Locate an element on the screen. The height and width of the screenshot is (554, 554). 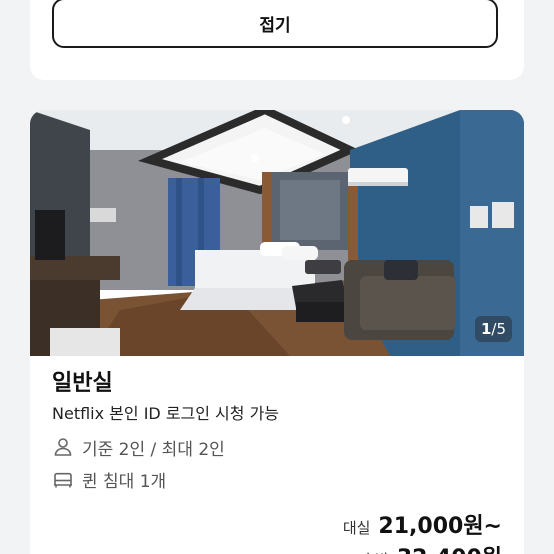
capacity-text: 기준 2인 / 최대 2인 is located at coordinates (153, 449).